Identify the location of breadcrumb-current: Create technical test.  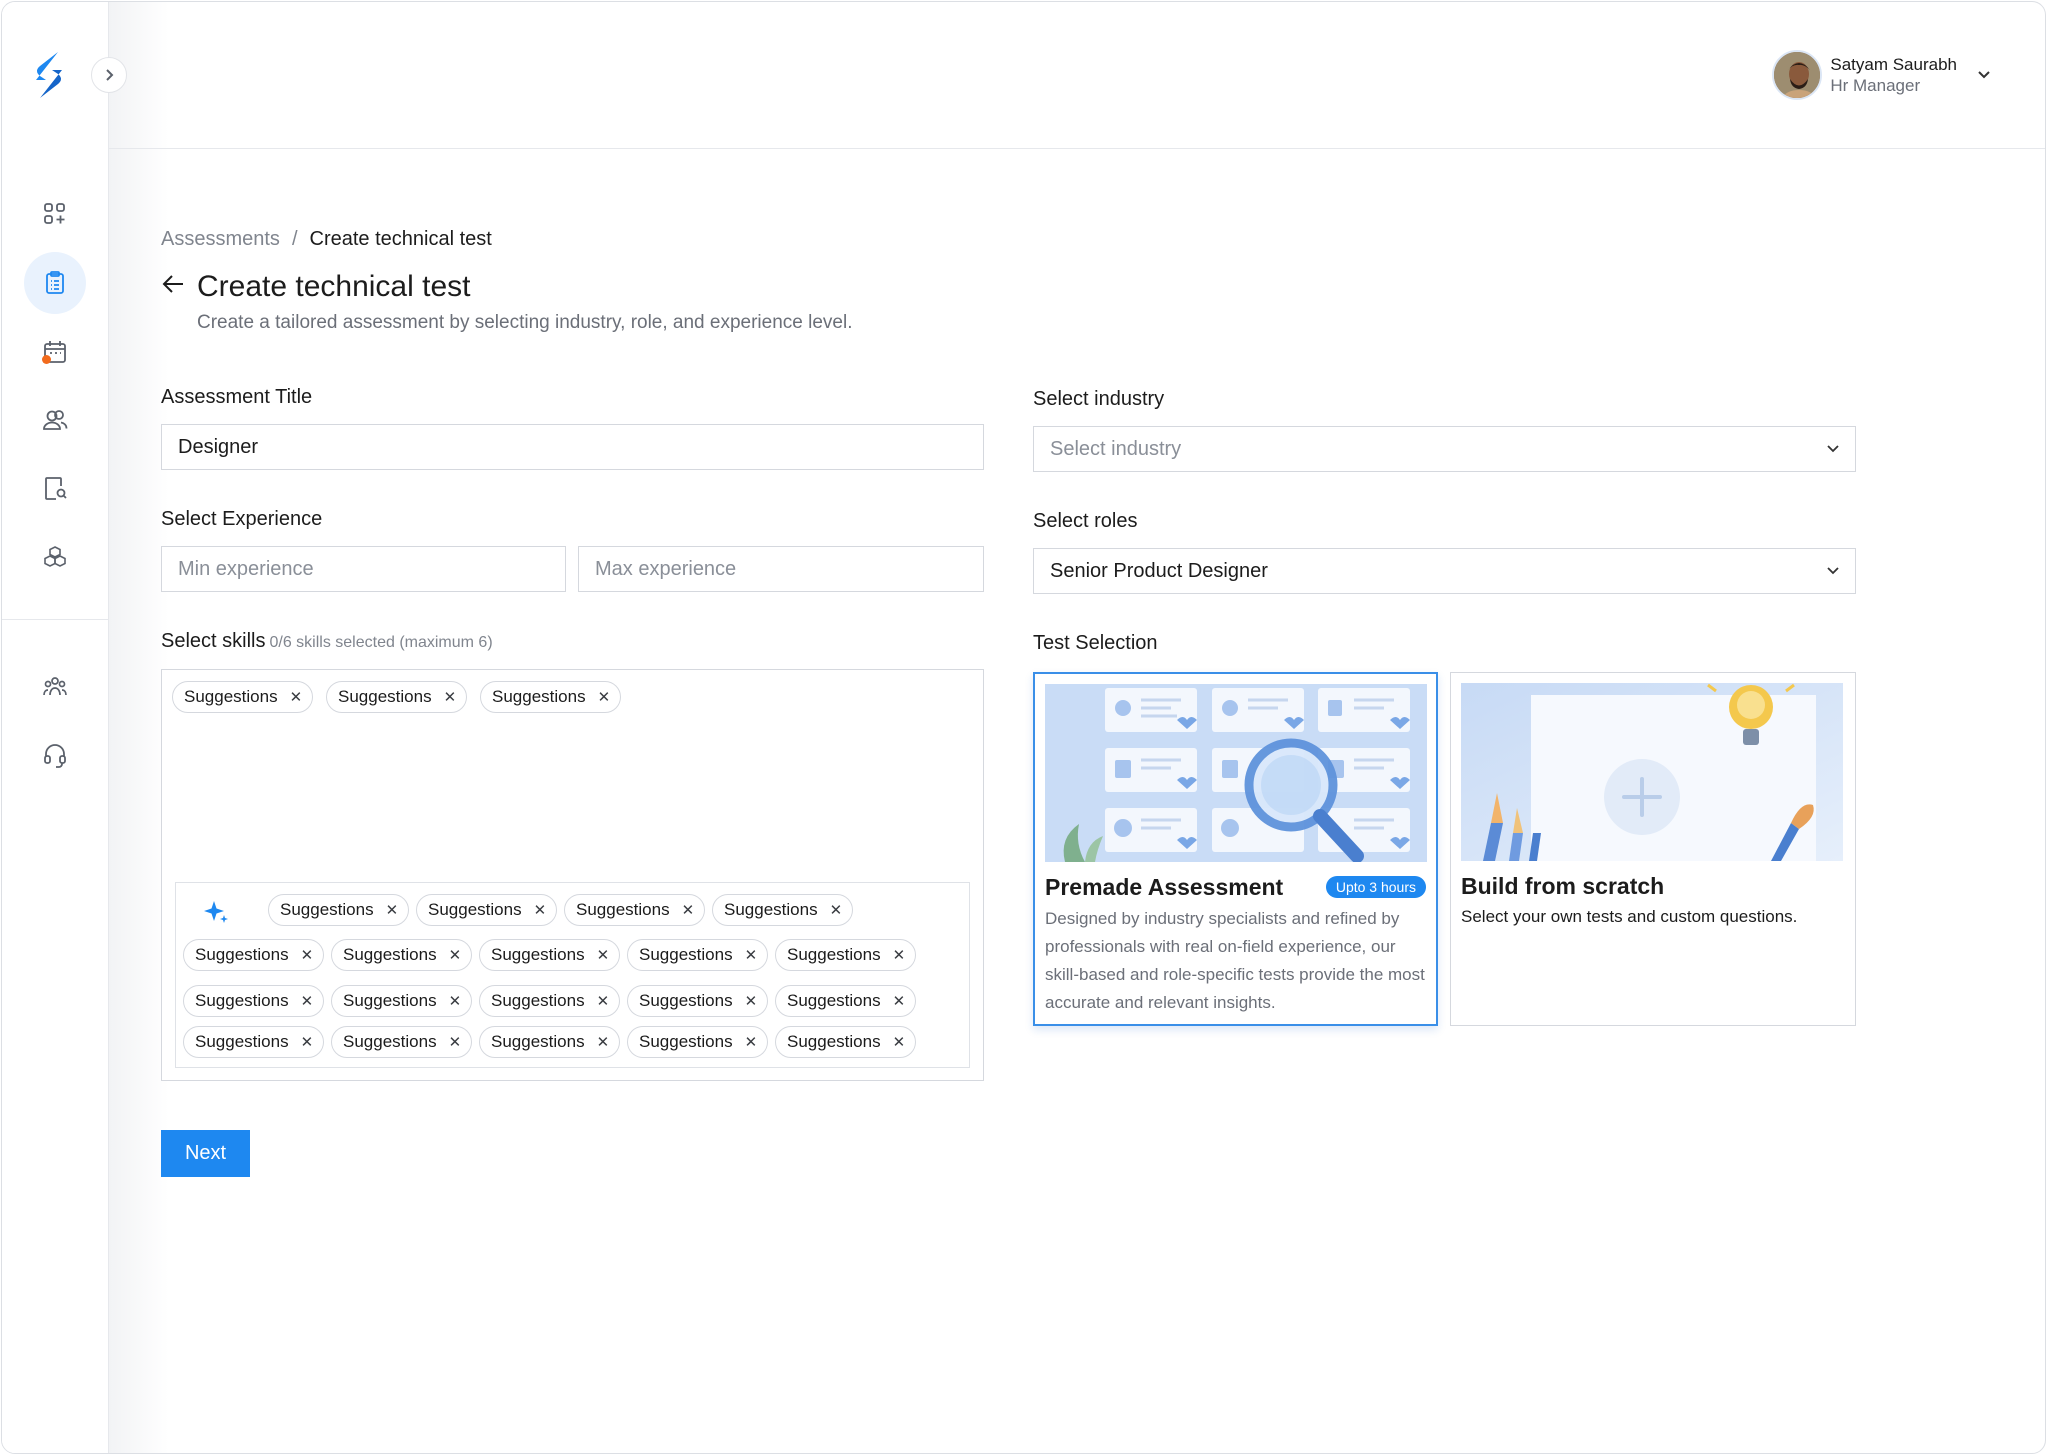
(400, 239).